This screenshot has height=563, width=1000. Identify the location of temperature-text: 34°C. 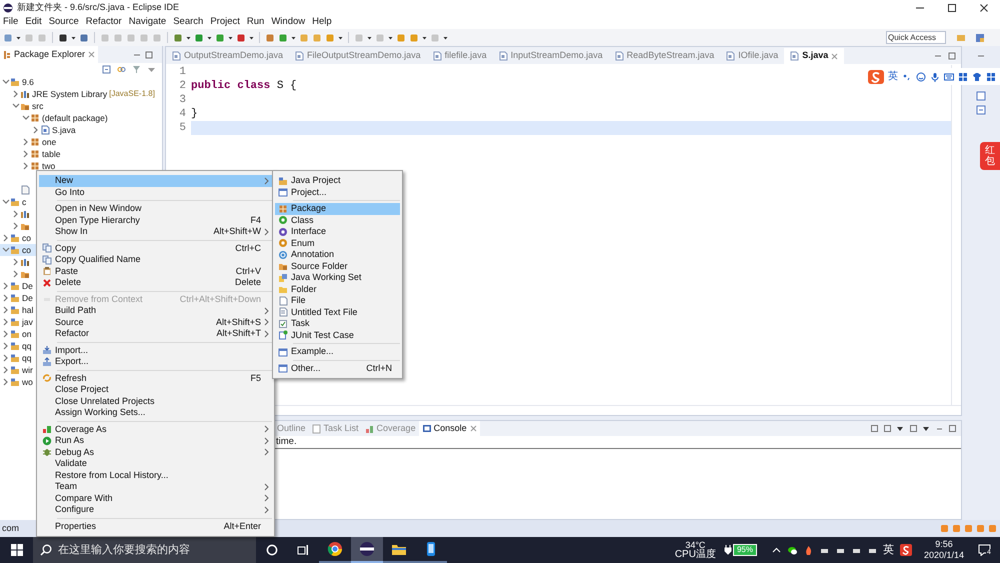
(695, 545).